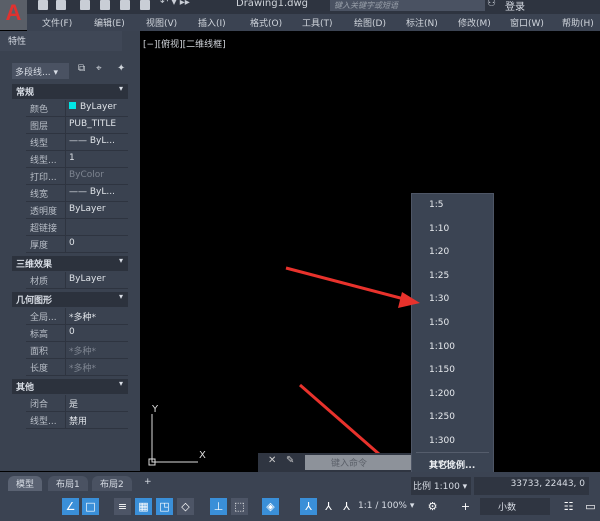 Image resolution: width=600 pixels, height=521 pixels. I want to click on property-row: 打印... ByColor, so click(77, 176).